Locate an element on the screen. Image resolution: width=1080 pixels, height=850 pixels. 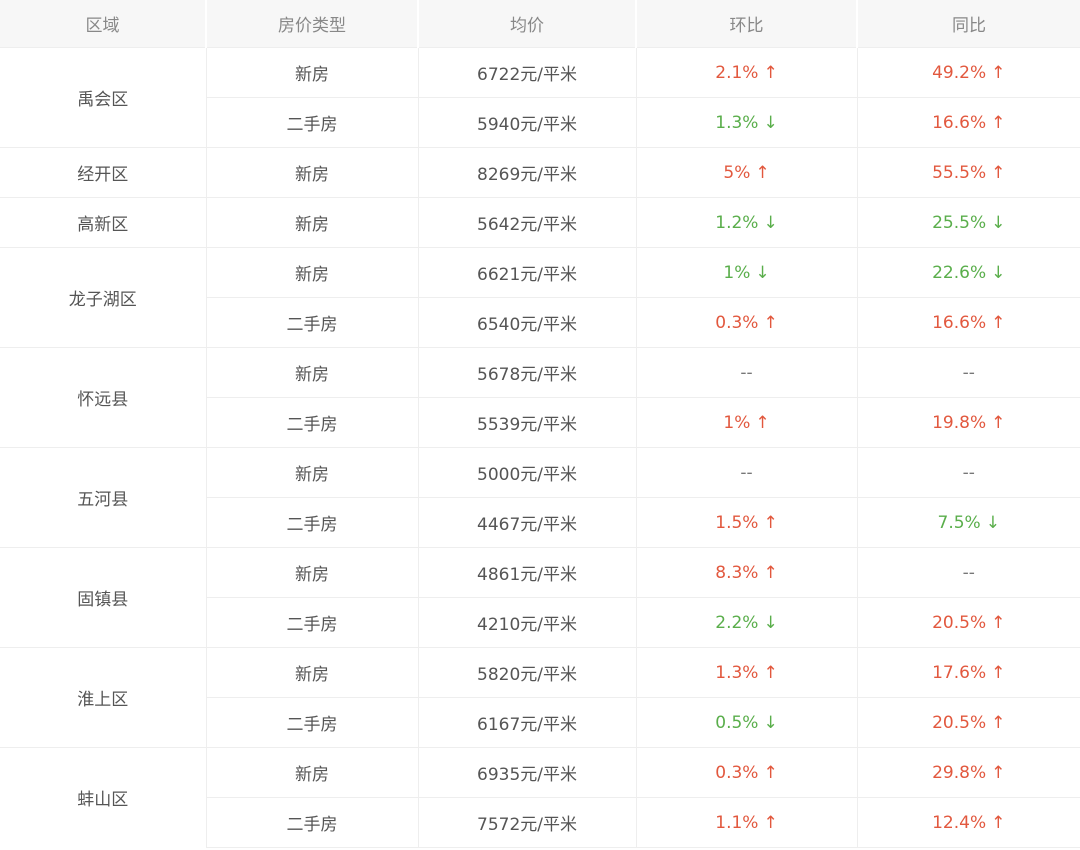
header-type: 房价类型 is located at coordinates (312, 24).